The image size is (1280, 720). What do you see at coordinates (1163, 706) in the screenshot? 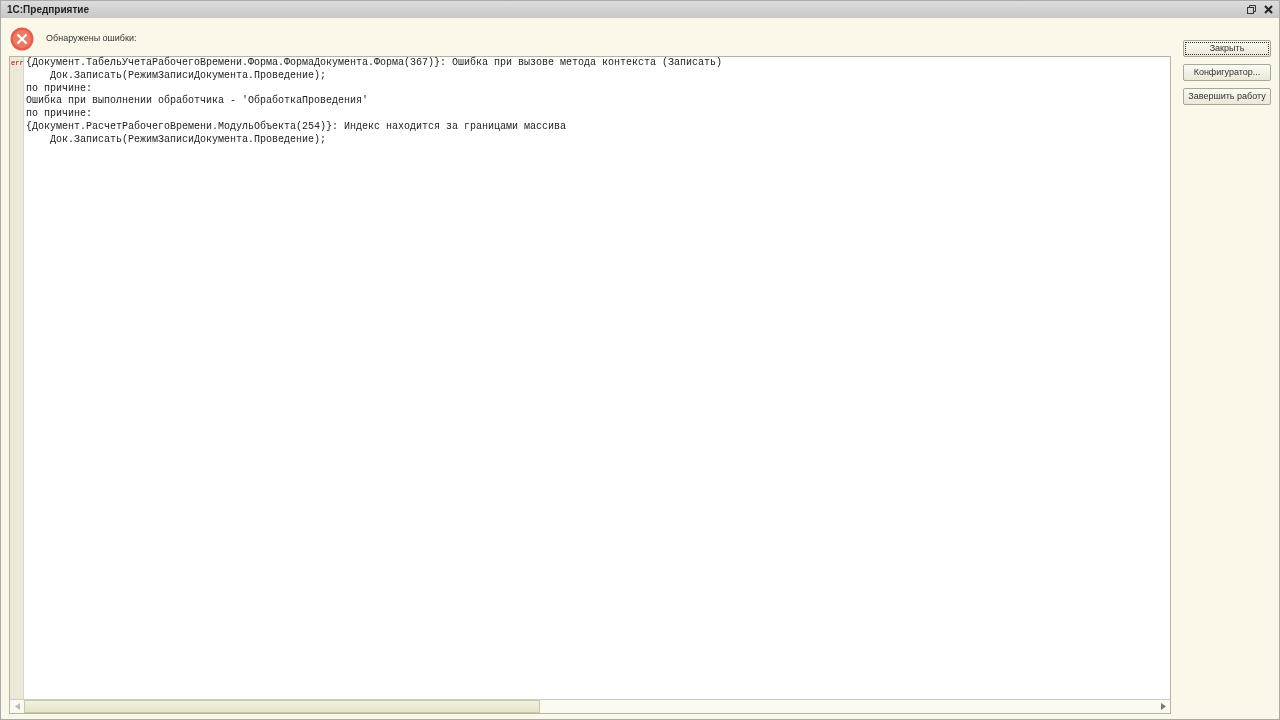
I see `right-arrow-icon` at bounding box center [1163, 706].